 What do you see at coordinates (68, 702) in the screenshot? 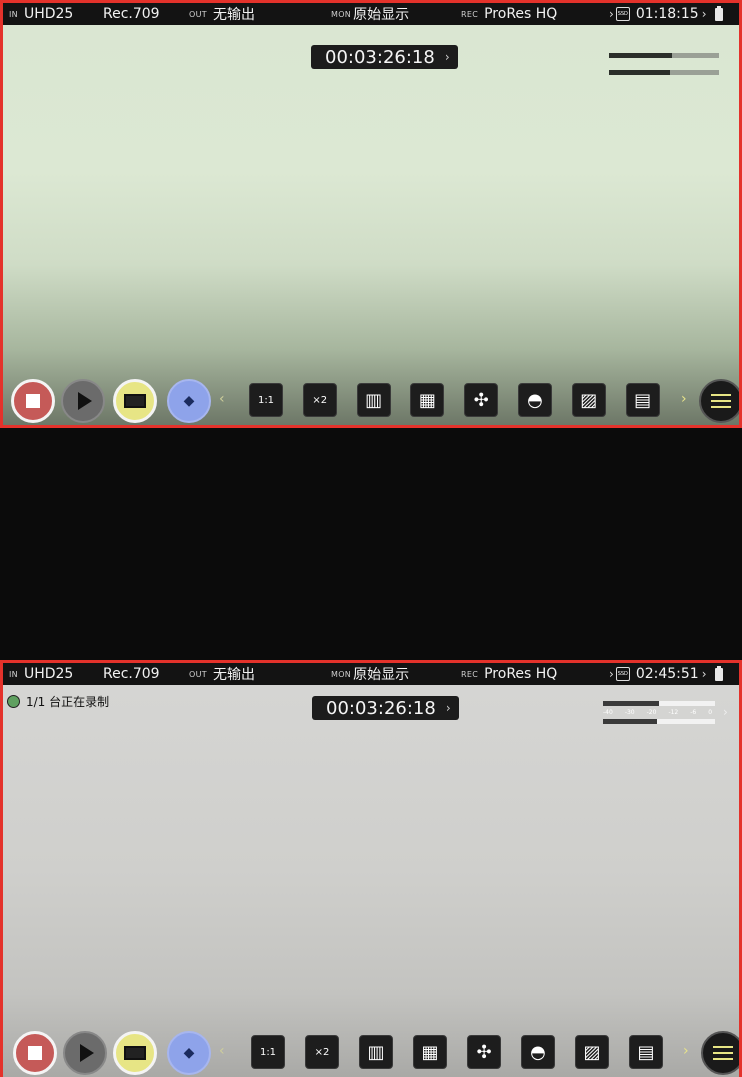
I see `recording-badge-text: 1/1 台正在录制` at bounding box center [68, 702].